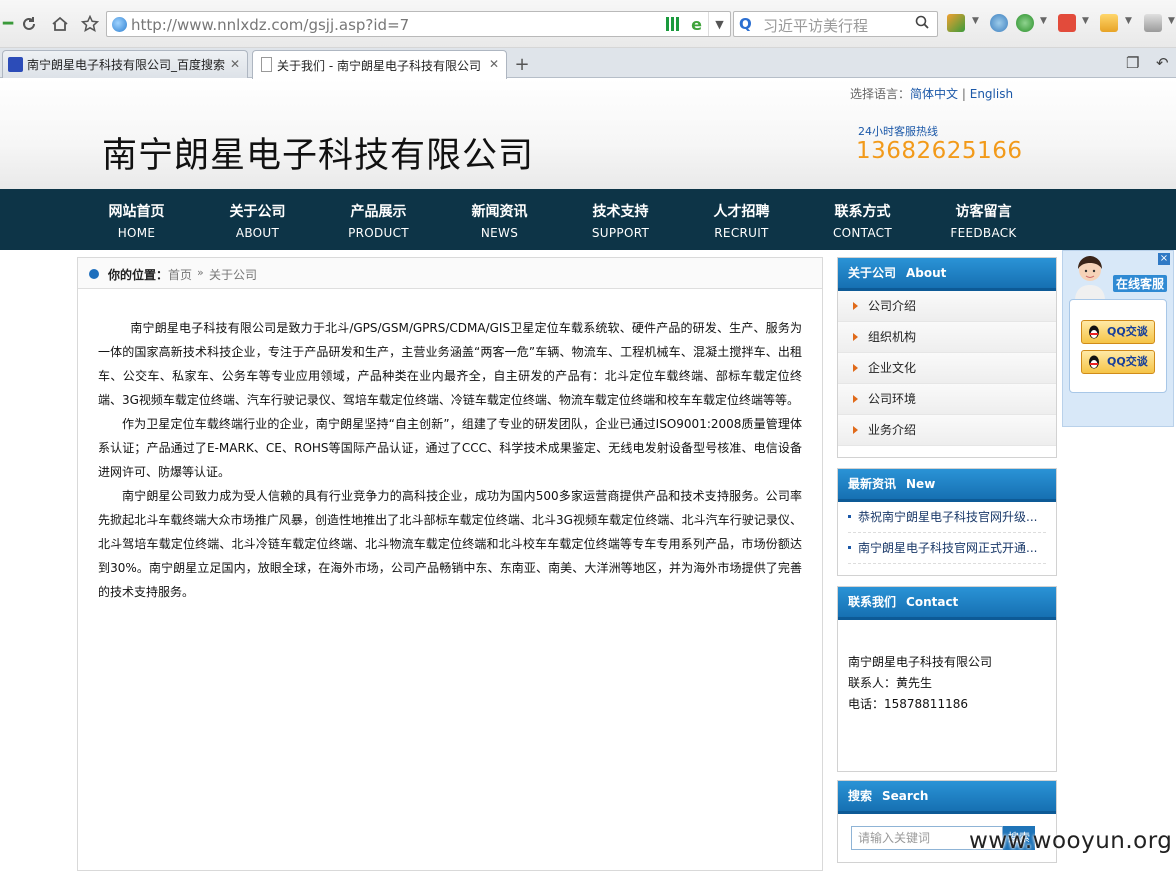 The height and width of the screenshot is (873, 1176). Describe the element at coordinates (890, 683) in the screenshot. I see `contact-person: 联系人：黄先生` at that location.